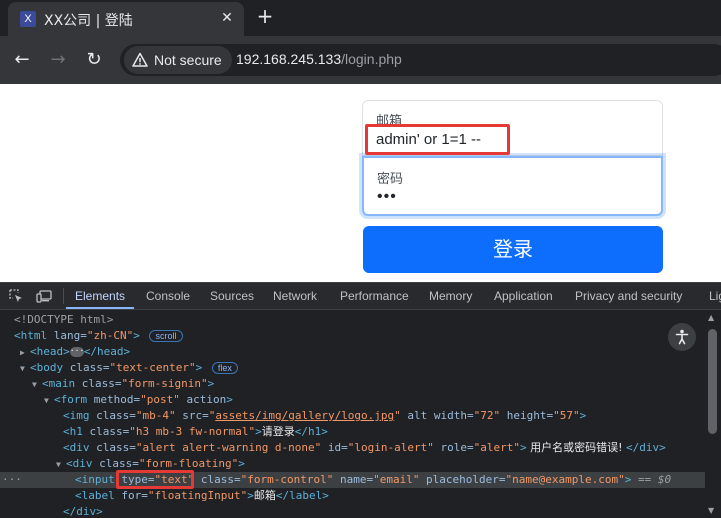  Describe the element at coordinates (192, 415) in the screenshot. I see `attr-name: src=` at that location.